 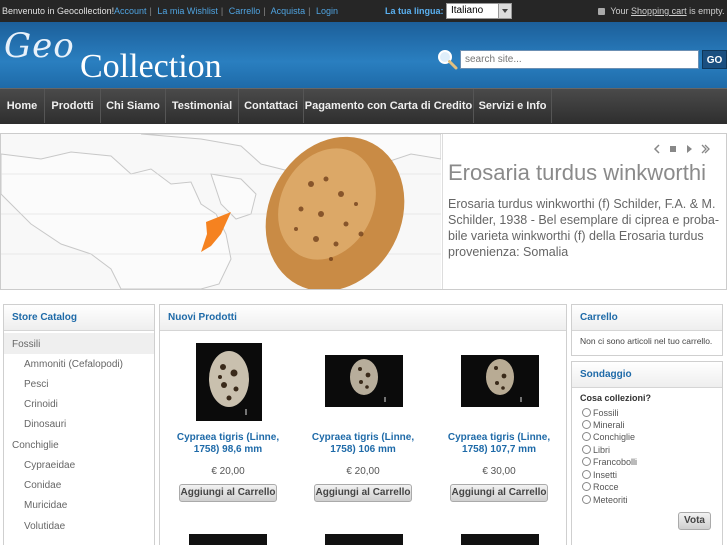 I want to click on catalog-item-cypraeidae: Cypraeidae, so click(x=49, y=465).